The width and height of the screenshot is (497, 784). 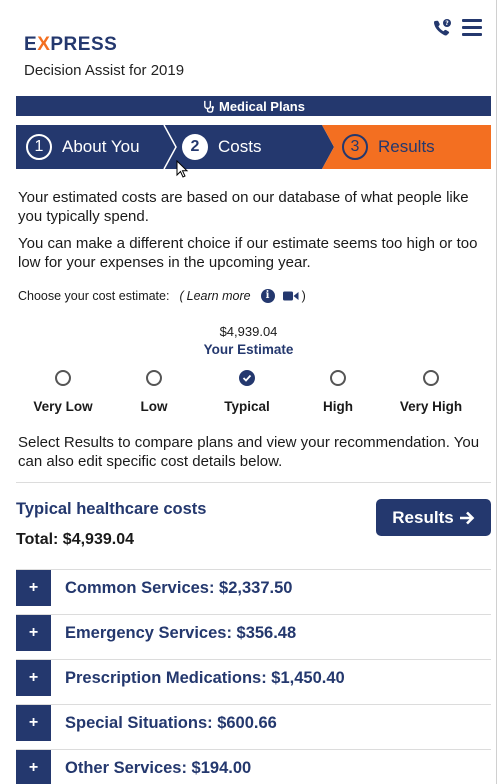 What do you see at coordinates (154, 392) in the screenshot?
I see `option-low: Low` at bounding box center [154, 392].